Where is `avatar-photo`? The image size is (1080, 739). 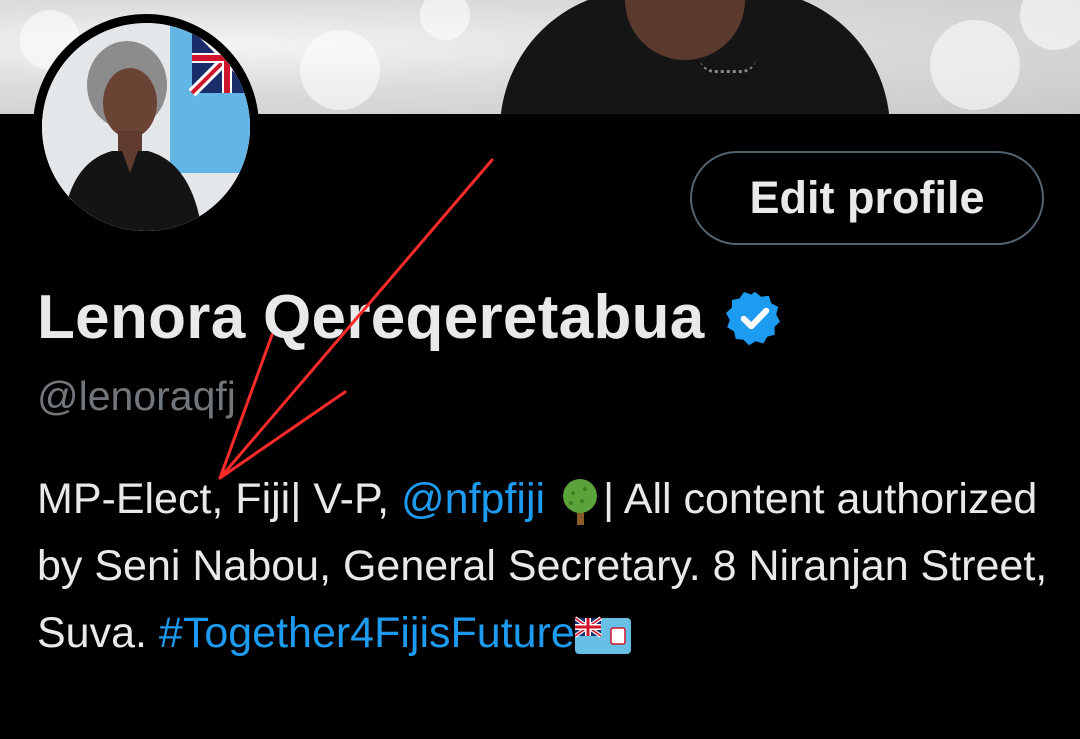
avatar-photo is located at coordinates (146, 127).